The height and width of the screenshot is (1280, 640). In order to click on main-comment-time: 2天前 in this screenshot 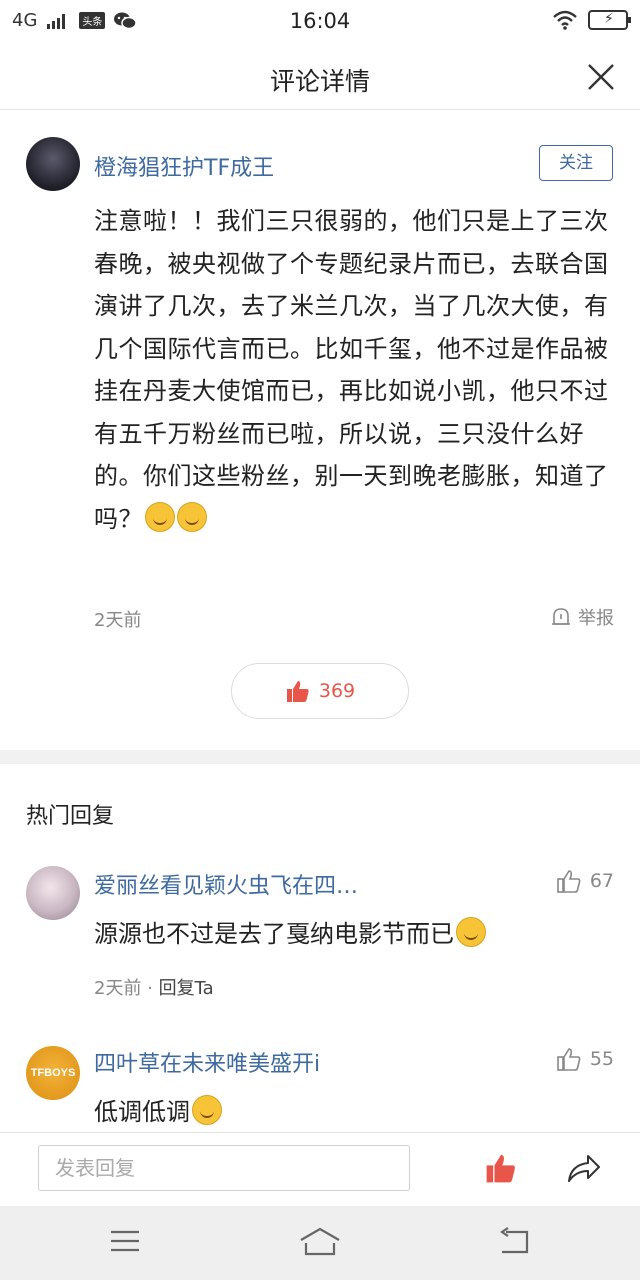, I will do `click(118, 620)`.